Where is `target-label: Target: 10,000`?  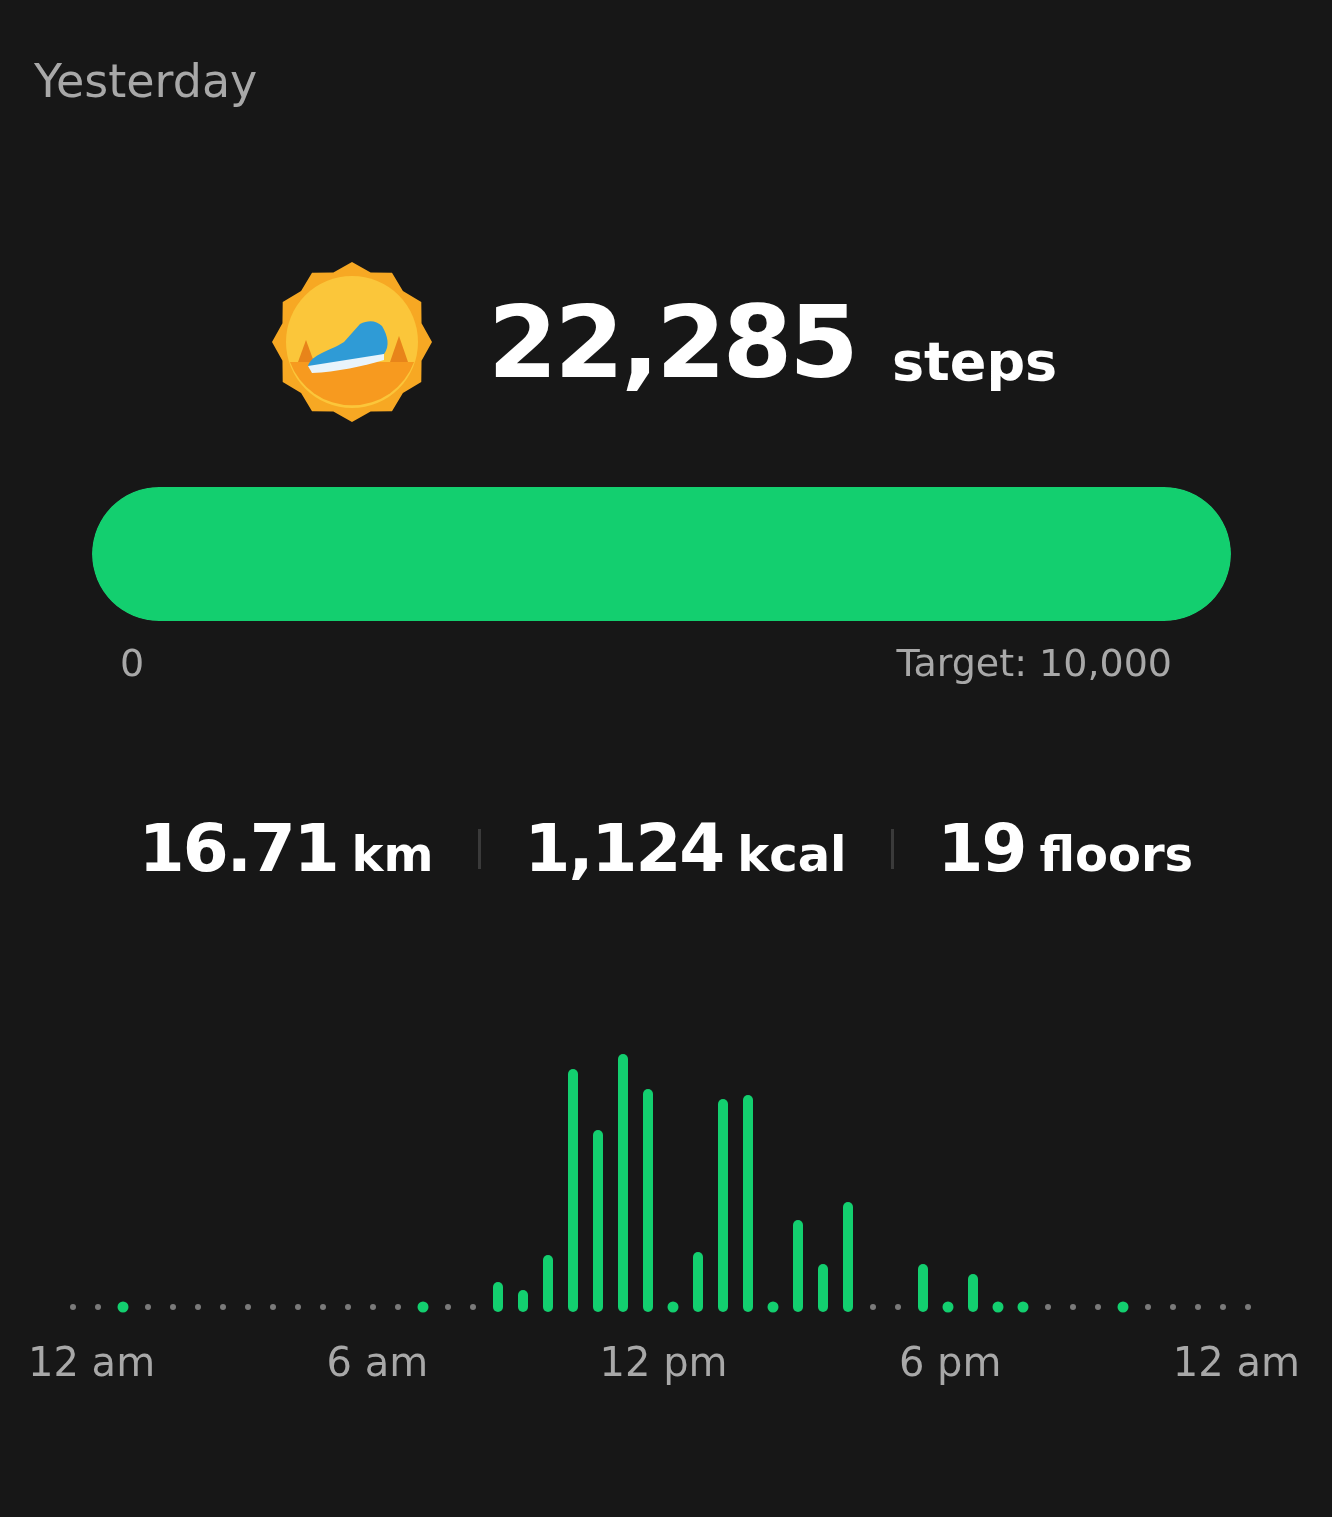
target-label: Target: 10,000 is located at coordinates (1034, 663).